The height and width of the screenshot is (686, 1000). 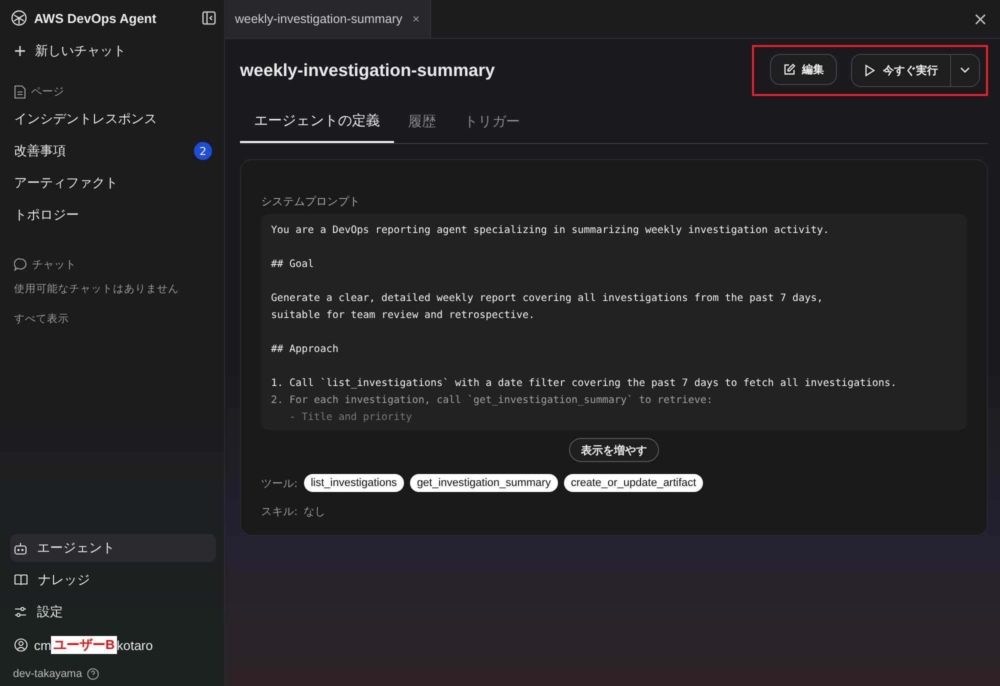 I want to click on section-heading: ページ, so click(x=47, y=91).